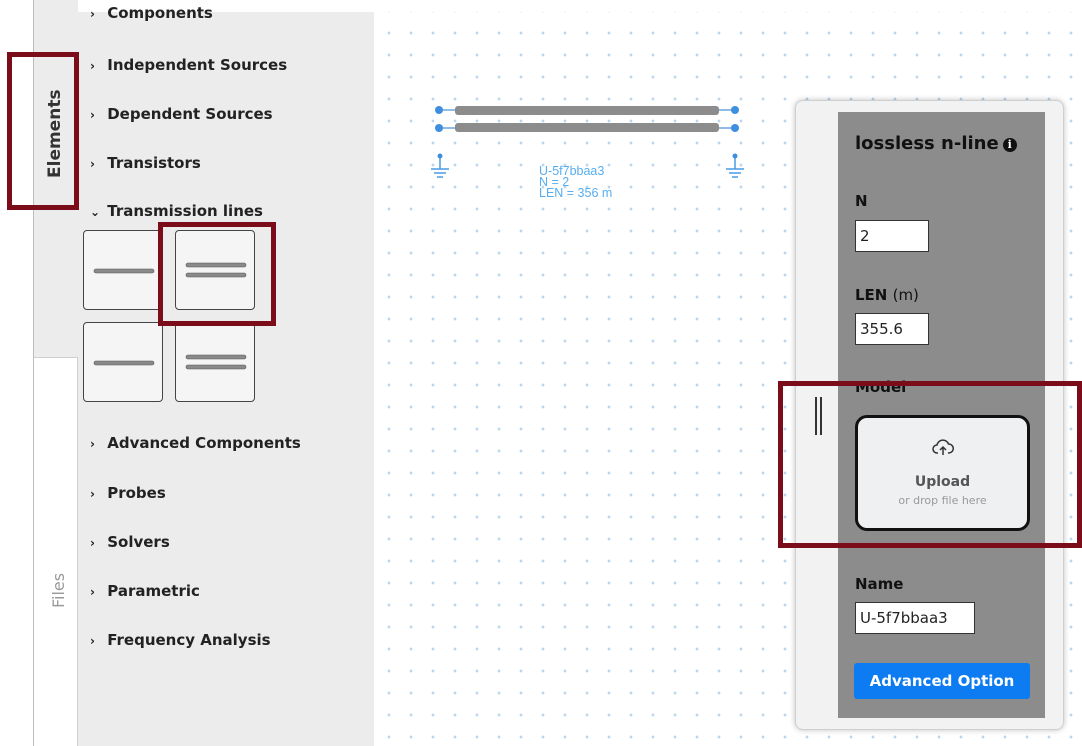  What do you see at coordinates (138, 542) in the screenshot?
I see `palette-item-label: Solvers` at bounding box center [138, 542].